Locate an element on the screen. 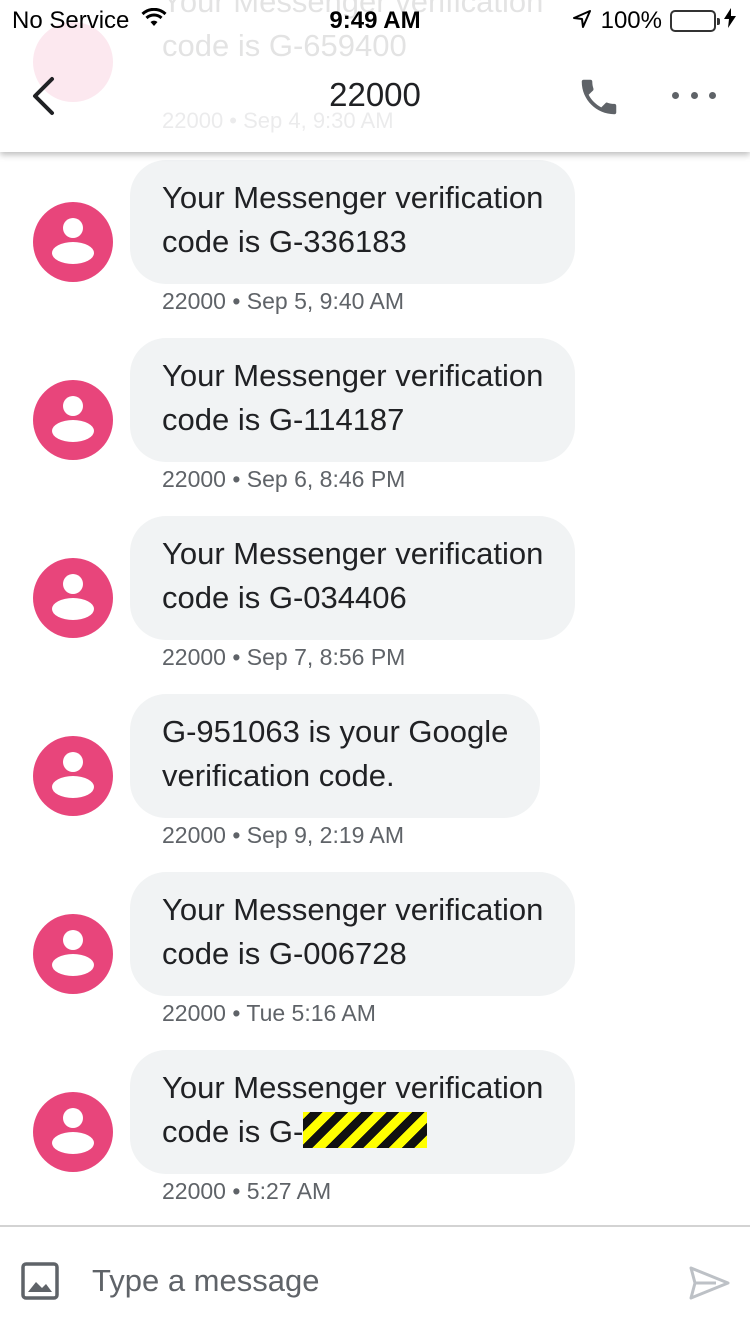 Image resolution: width=750 pixels, height=1334 pixels. more-dots-icon is located at coordinates (675, 95).